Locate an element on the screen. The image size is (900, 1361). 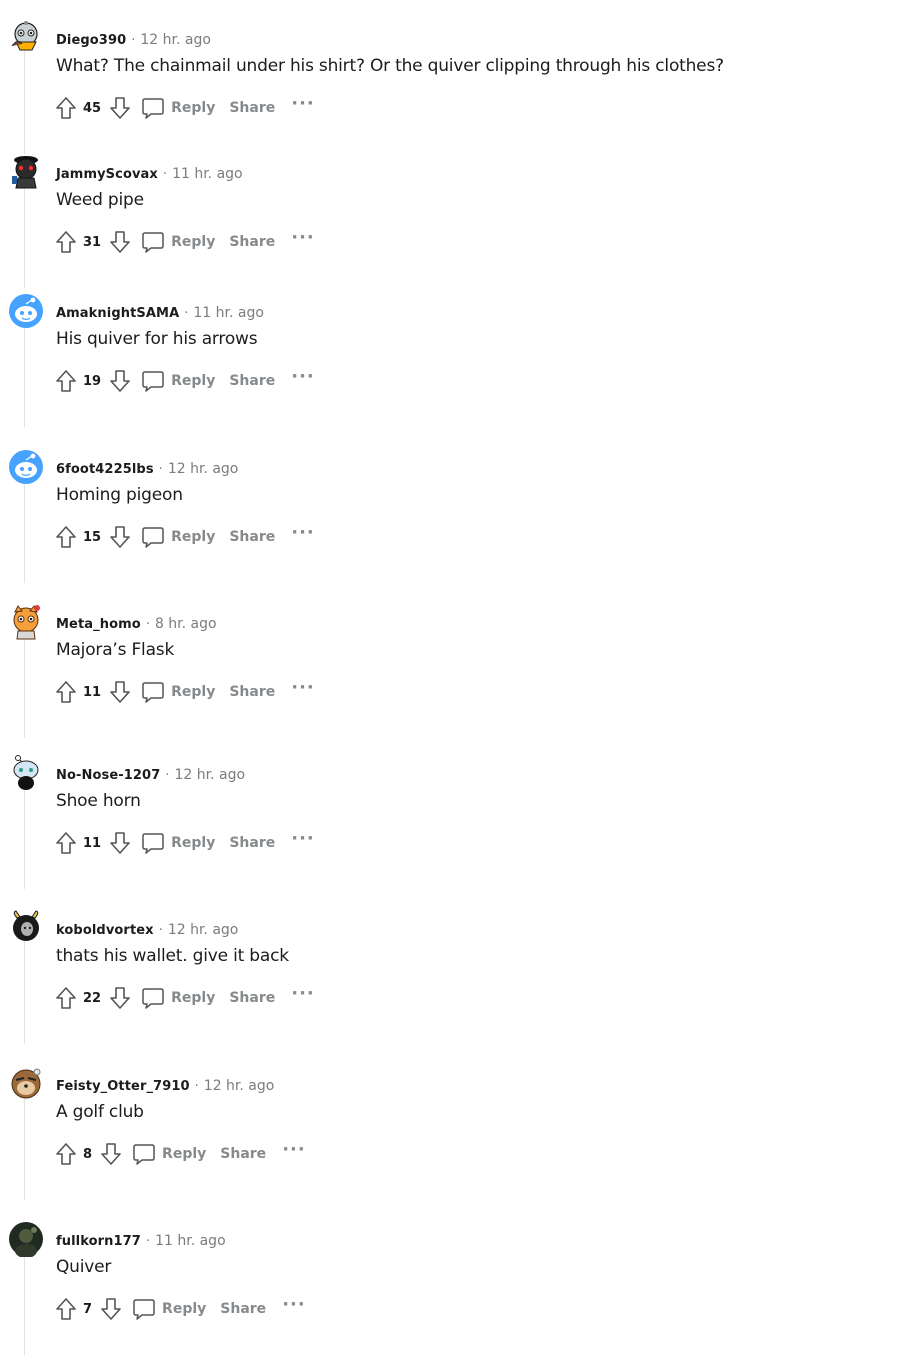
username: fullkorn177 is located at coordinates (98, 1241).